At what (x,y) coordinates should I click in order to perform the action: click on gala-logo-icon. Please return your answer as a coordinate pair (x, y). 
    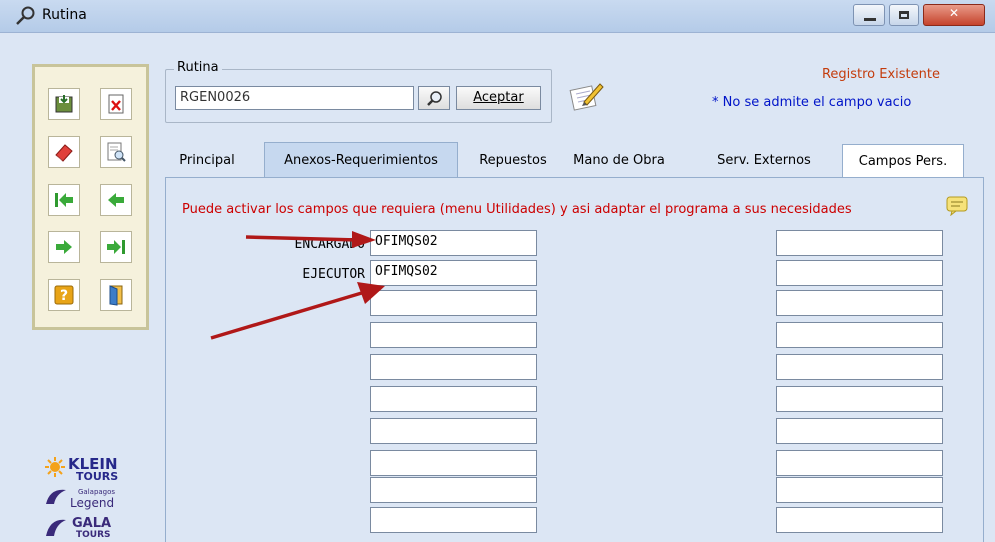
    Looking at the image, I should click on (56, 527).